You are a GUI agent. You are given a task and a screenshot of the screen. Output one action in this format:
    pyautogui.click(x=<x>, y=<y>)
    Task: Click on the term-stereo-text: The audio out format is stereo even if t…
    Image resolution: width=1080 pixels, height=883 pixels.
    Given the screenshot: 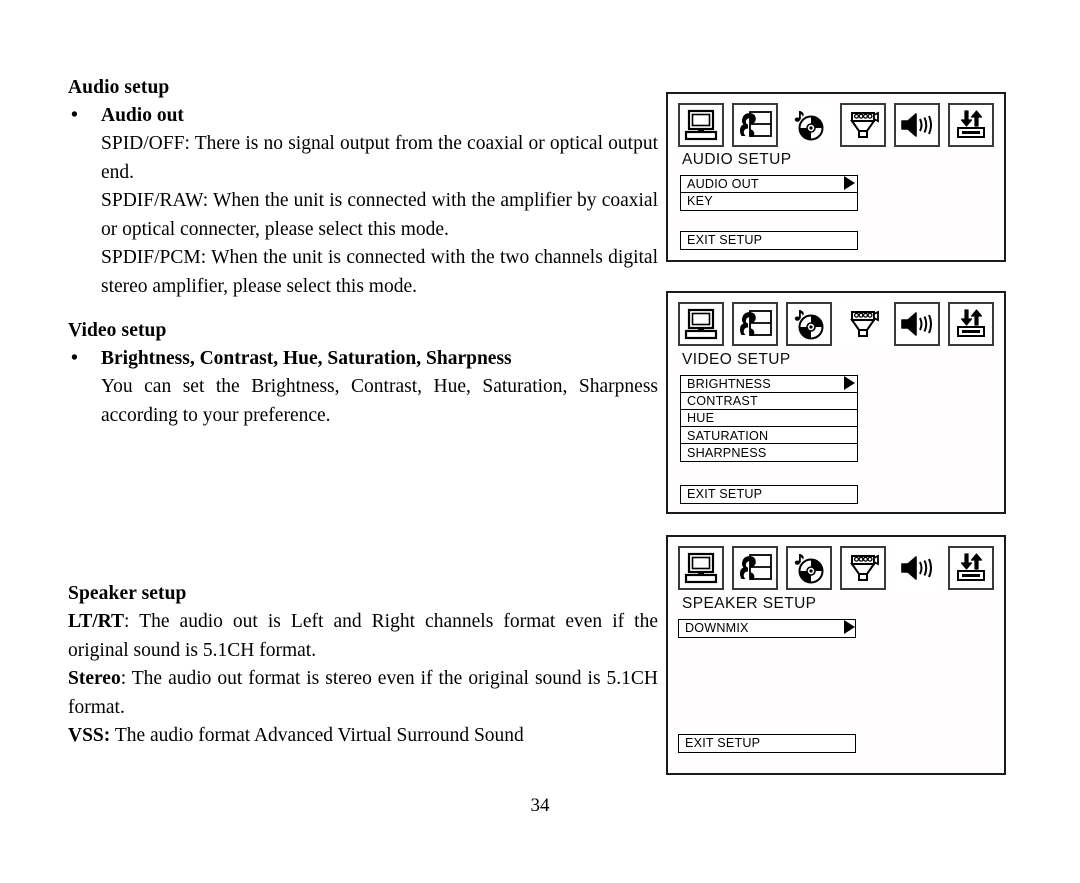 What is the action you would take?
    pyautogui.click(x=363, y=693)
    